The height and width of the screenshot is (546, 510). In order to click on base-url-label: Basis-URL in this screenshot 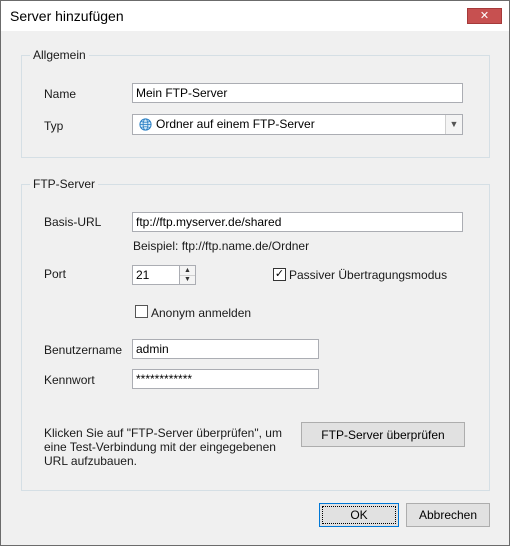, I will do `click(73, 222)`.